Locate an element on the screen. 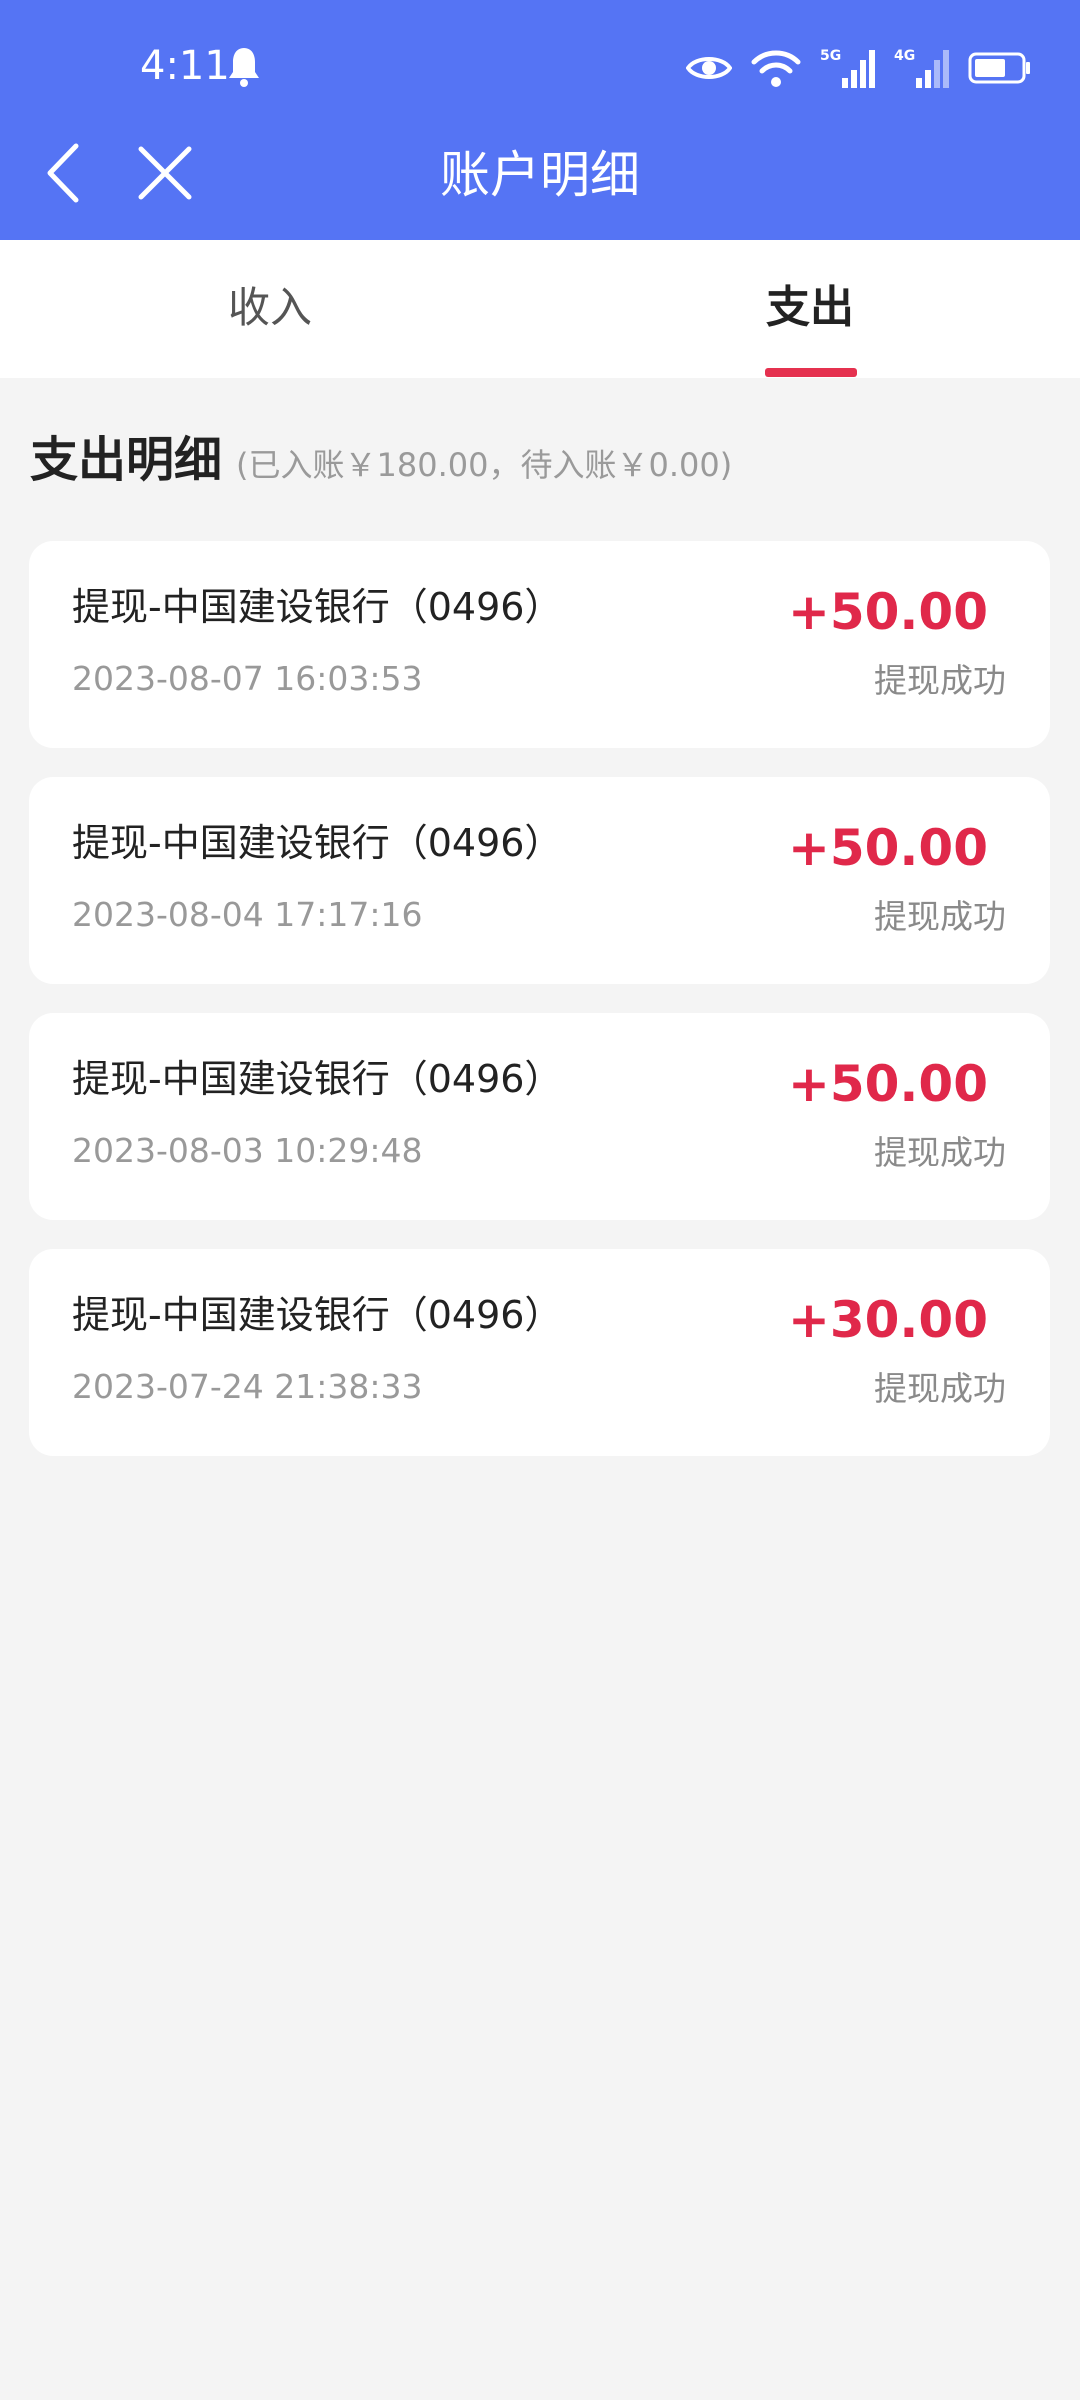 The image size is (1080, 2400). bell-icon is located at coordinates (244, 67).